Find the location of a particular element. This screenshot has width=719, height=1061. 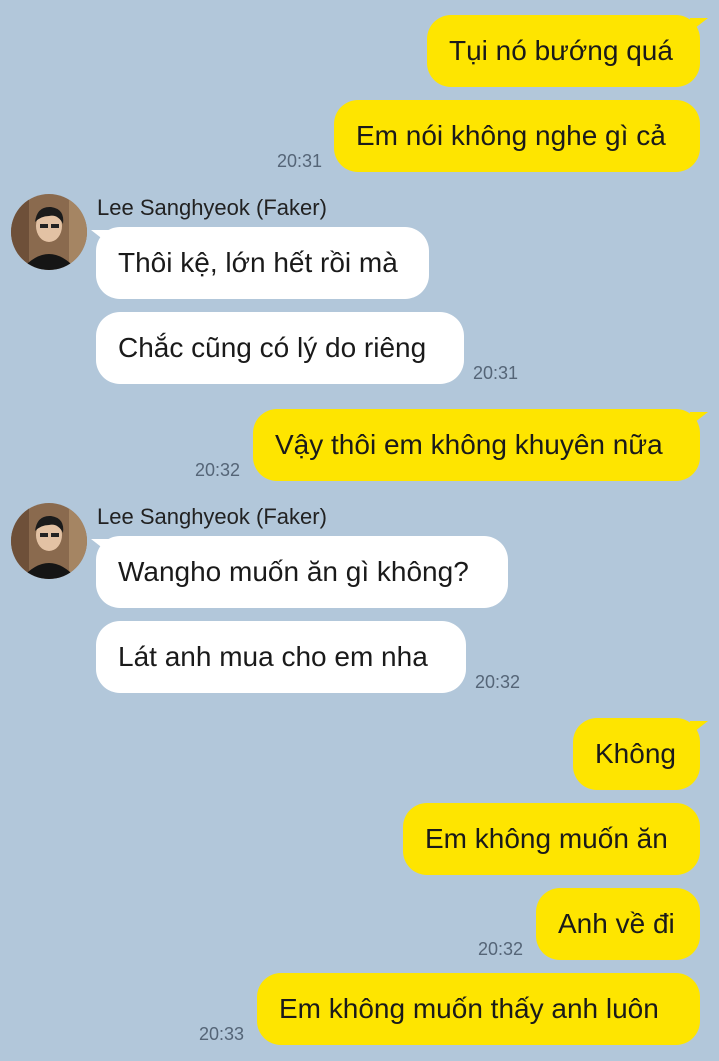

message-bubble-outgoing: Tụi nó bướng quá is located at coordinates (563, 51).